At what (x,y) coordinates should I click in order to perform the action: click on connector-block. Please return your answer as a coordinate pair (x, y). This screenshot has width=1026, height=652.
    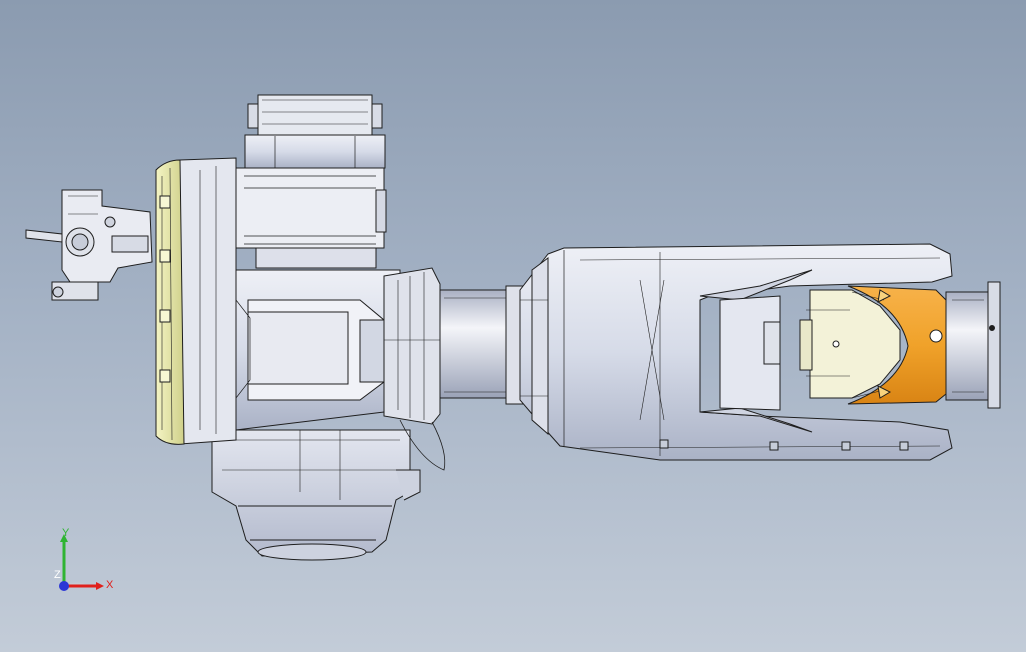
    Looking at the image, I should click on (89, 245).